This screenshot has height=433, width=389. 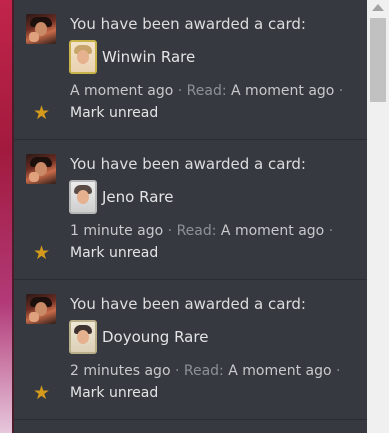 What do you see at coordinates (120, 371) in the screenshot?
I see `notification-time: 2 minutes ago` at bounding box center [120, 371].